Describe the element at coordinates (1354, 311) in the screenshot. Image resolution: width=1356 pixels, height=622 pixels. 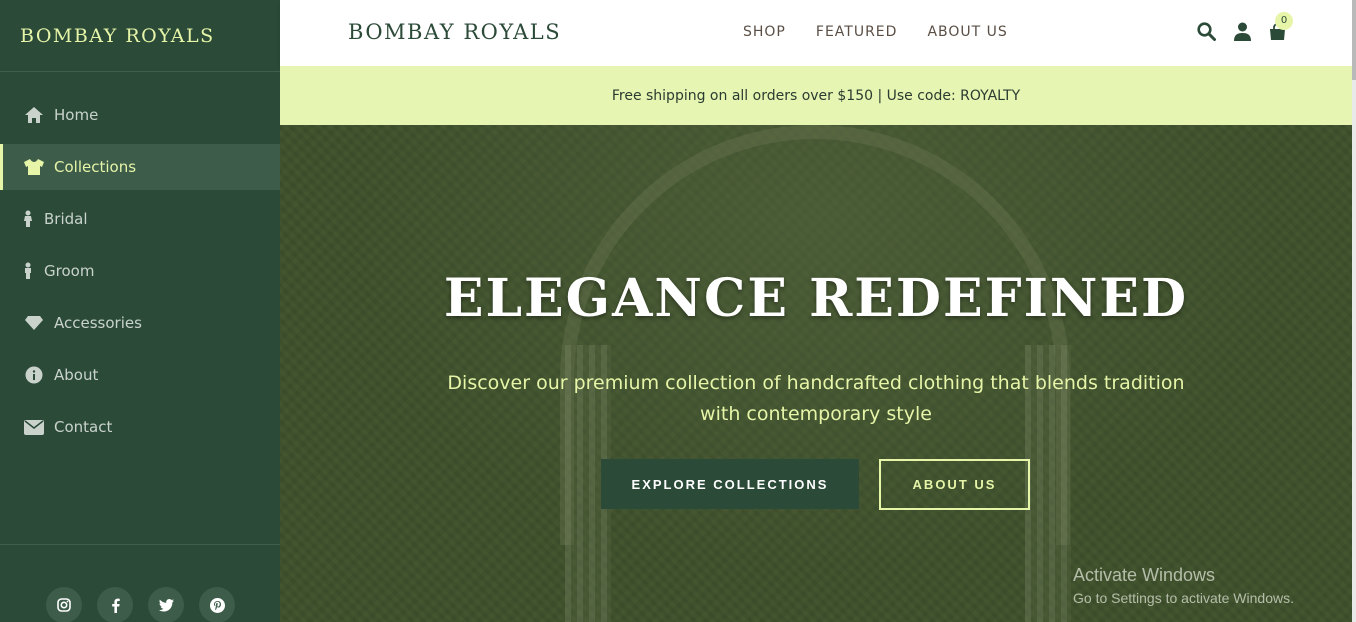
I see `page-scrollbar` at that location.